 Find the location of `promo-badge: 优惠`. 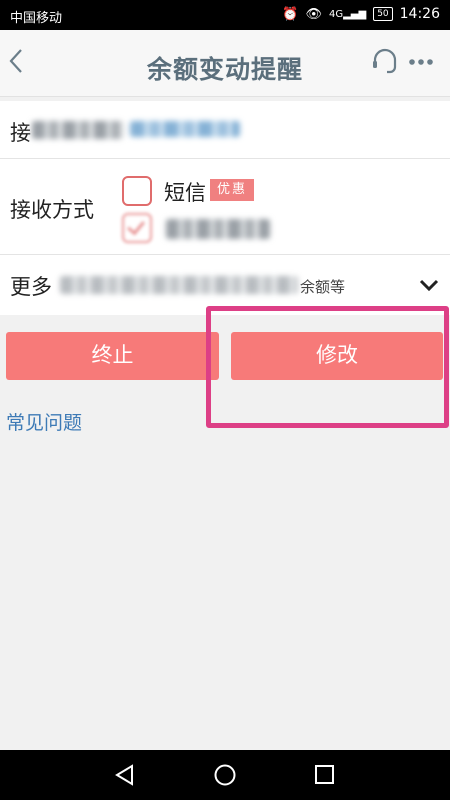

promo-badge: 优惠 is located at coordinates (232, 190).